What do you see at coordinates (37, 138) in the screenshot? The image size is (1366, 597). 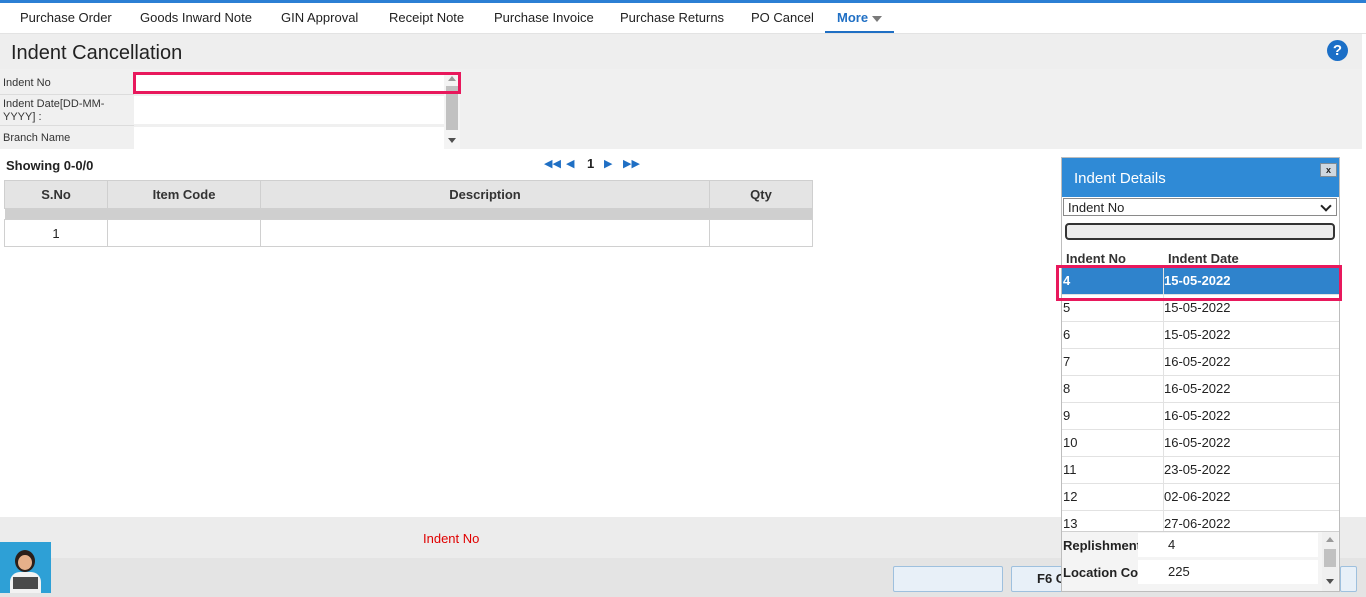 I see `branch-name-label: Branch Name` at bounding box center [37, 138].